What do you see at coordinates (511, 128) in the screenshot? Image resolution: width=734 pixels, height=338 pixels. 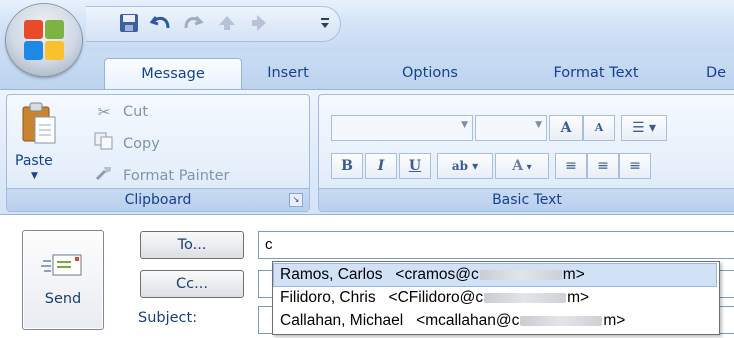 I see `font-size-combo: ▼` at bounding box center [511, 128].